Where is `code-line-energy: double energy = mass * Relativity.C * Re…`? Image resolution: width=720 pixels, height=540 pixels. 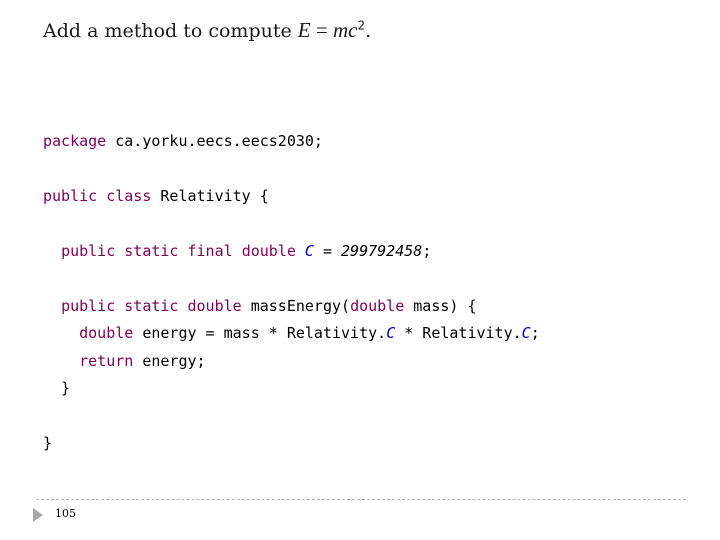
code-line-energy: double energy = mass * Relativity.C * Re… is located at coordinates (291, 333).